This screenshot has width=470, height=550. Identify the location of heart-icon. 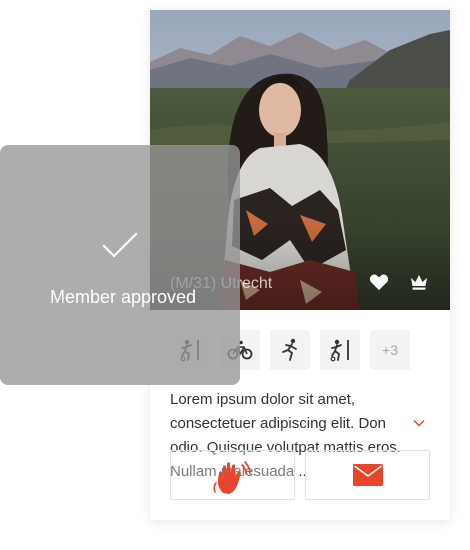
(379, 282).